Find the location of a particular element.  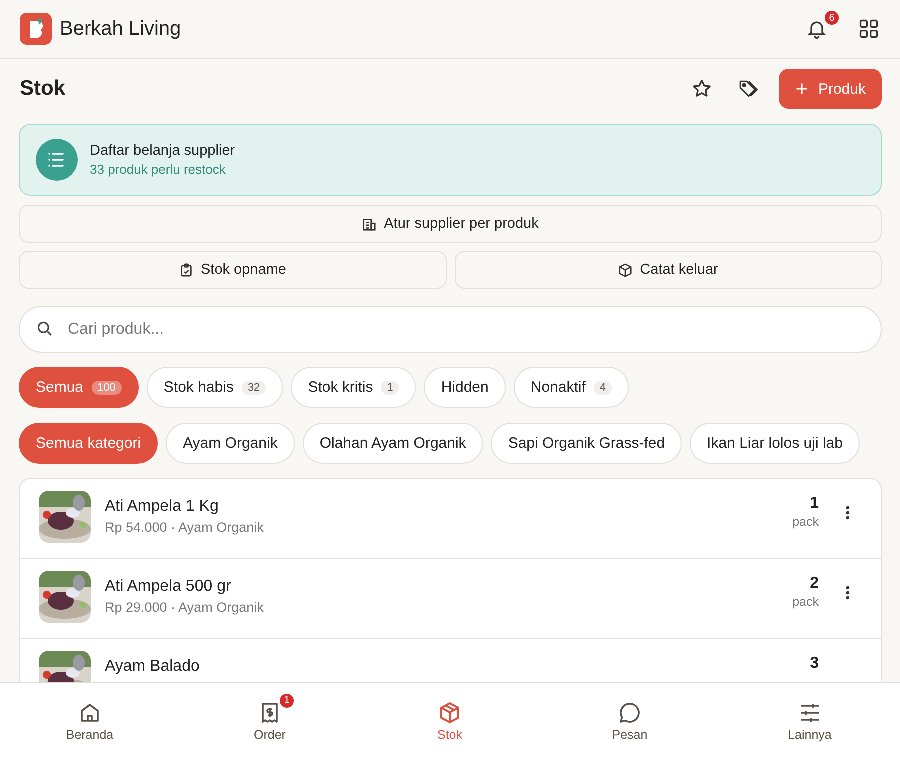

building-icon is located at coordinates (370, 224).